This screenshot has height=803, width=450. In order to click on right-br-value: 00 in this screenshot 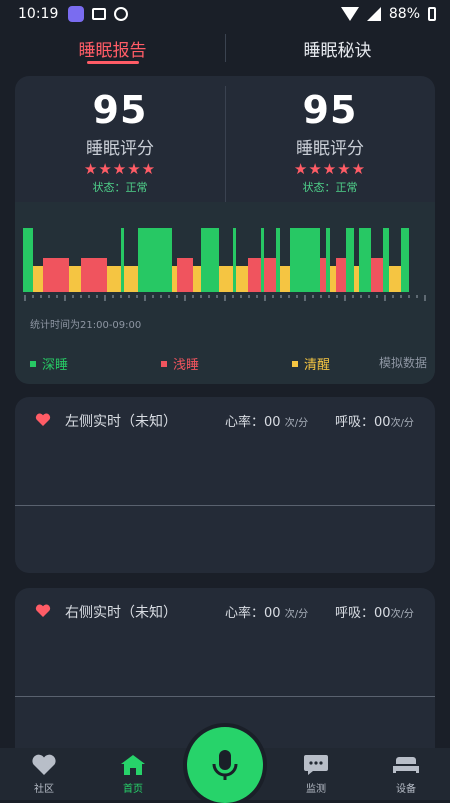, I will do `click(382, 613)`.